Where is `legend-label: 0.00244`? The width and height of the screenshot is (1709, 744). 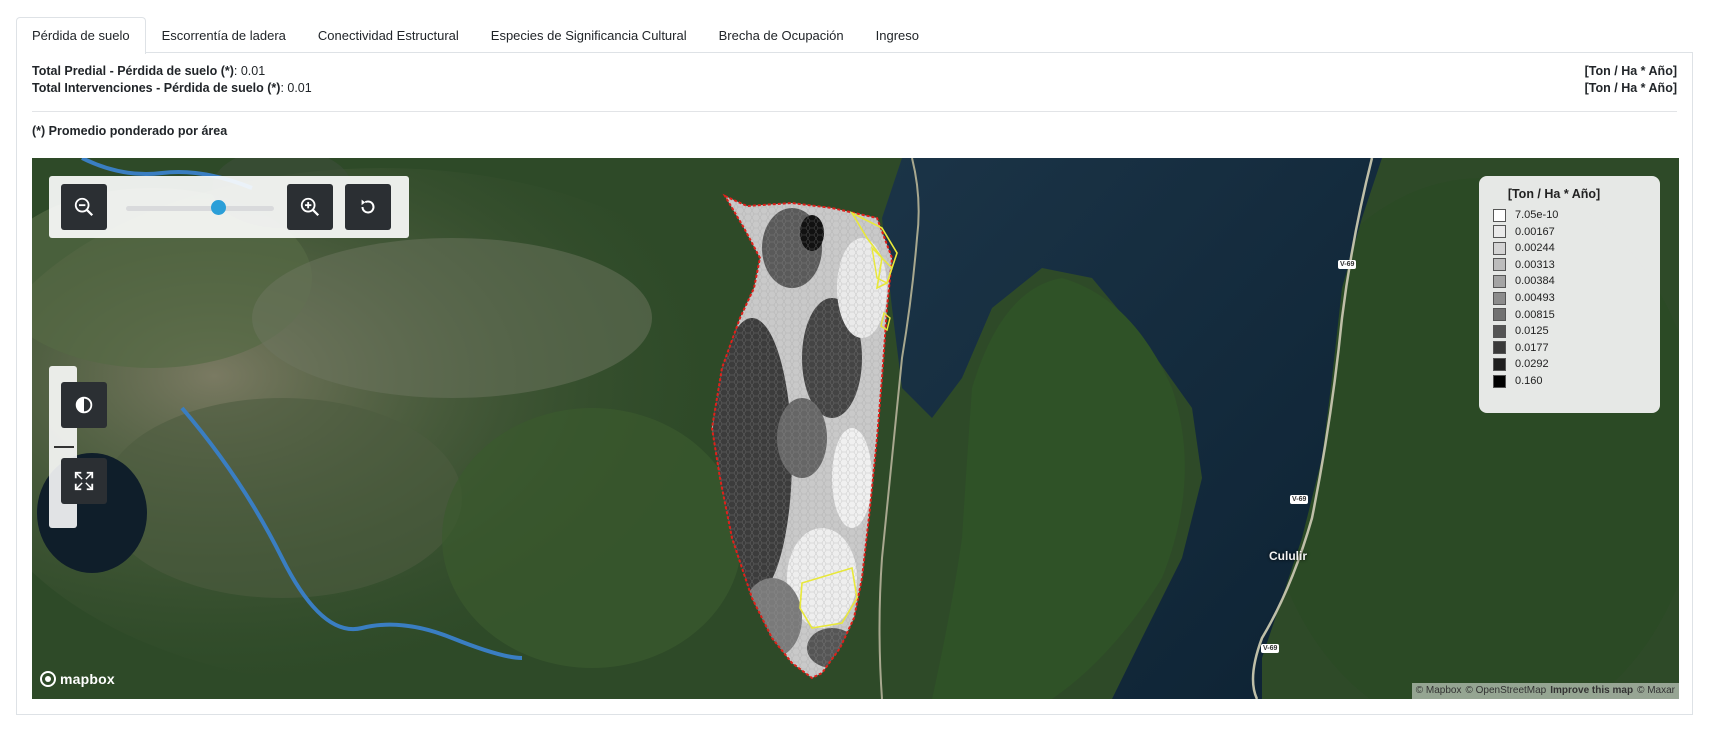 legend-label: 0.00244 is located at coordinates (1535, 248).